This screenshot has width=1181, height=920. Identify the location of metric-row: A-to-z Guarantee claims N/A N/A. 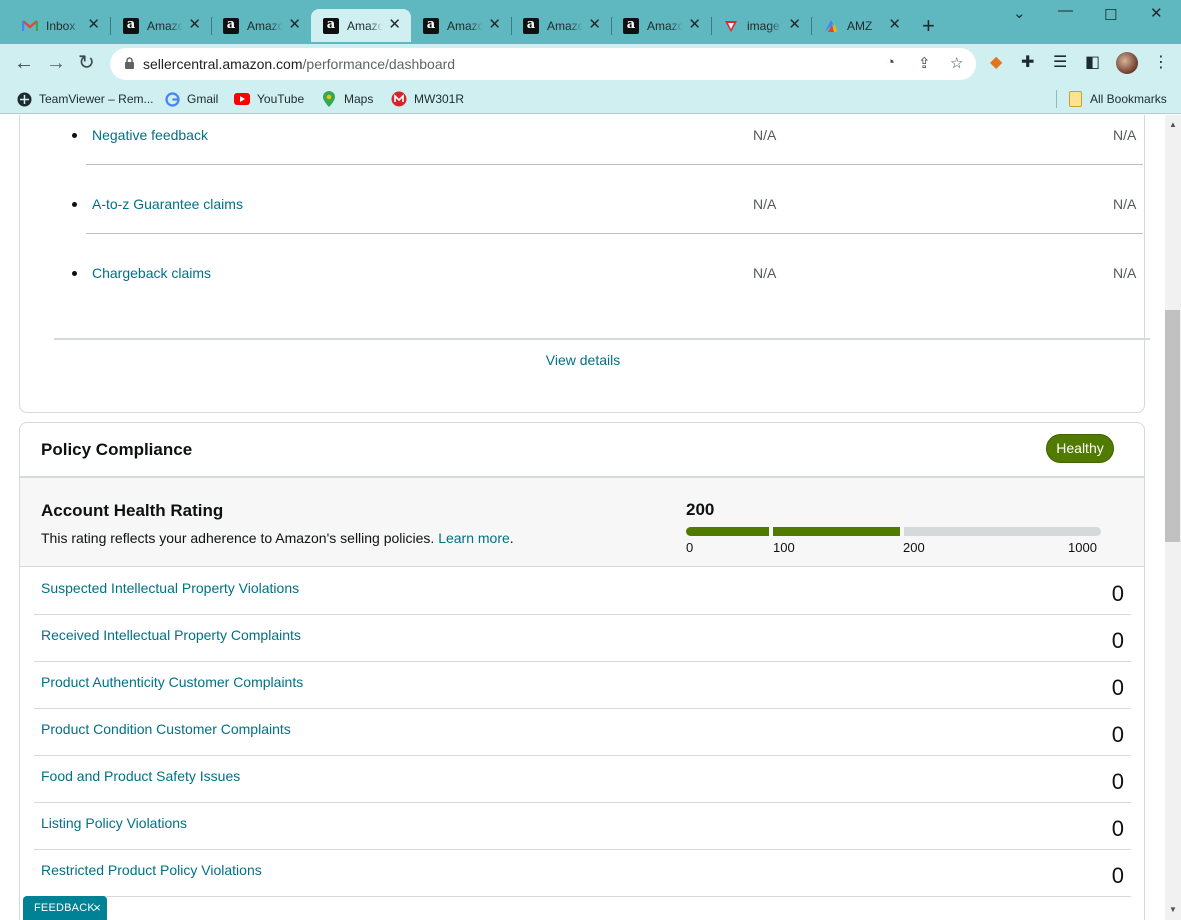
(605, 206).